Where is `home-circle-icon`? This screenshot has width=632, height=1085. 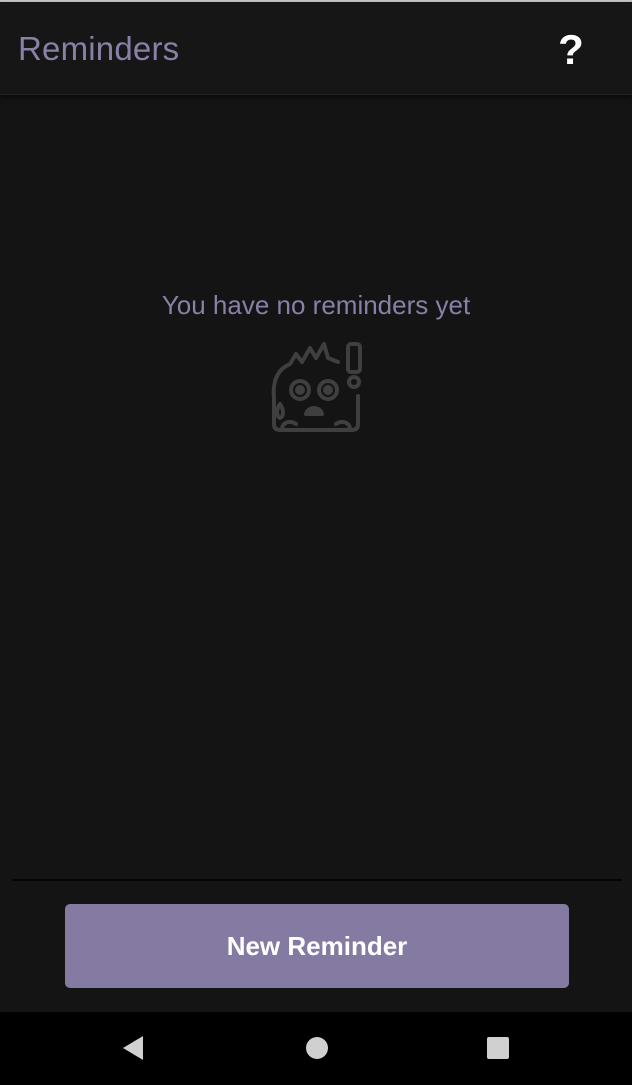
home-circle-icon is located at coordinates (317, 1048).